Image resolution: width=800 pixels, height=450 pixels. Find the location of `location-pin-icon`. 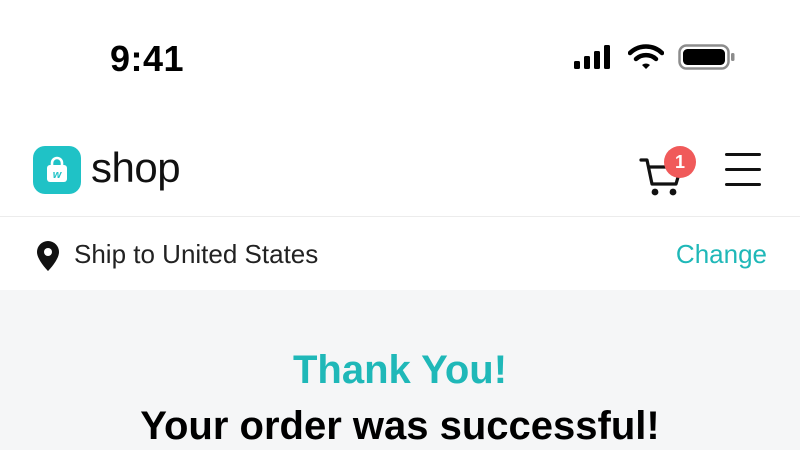

location-pin-icon is located at coordinates (48, 258).